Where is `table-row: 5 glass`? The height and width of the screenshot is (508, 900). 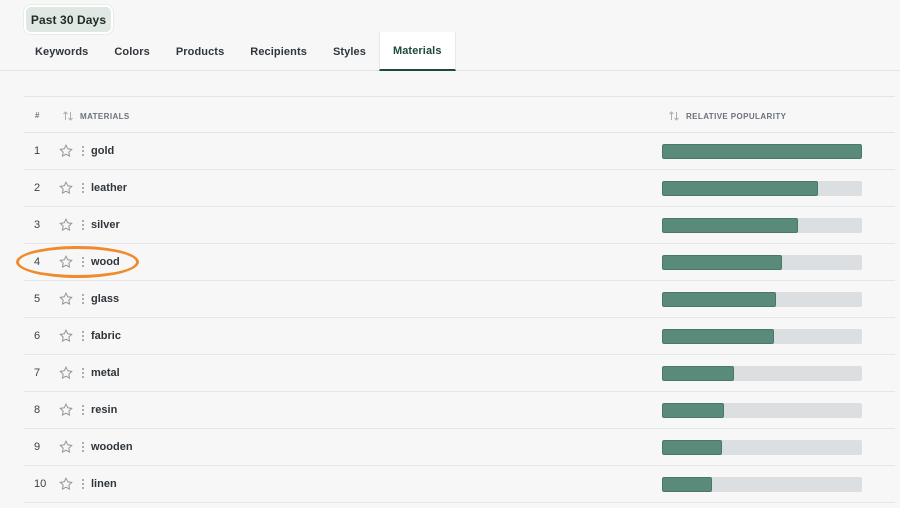 table-row: 5 glass is located at coordinates (459, 299).